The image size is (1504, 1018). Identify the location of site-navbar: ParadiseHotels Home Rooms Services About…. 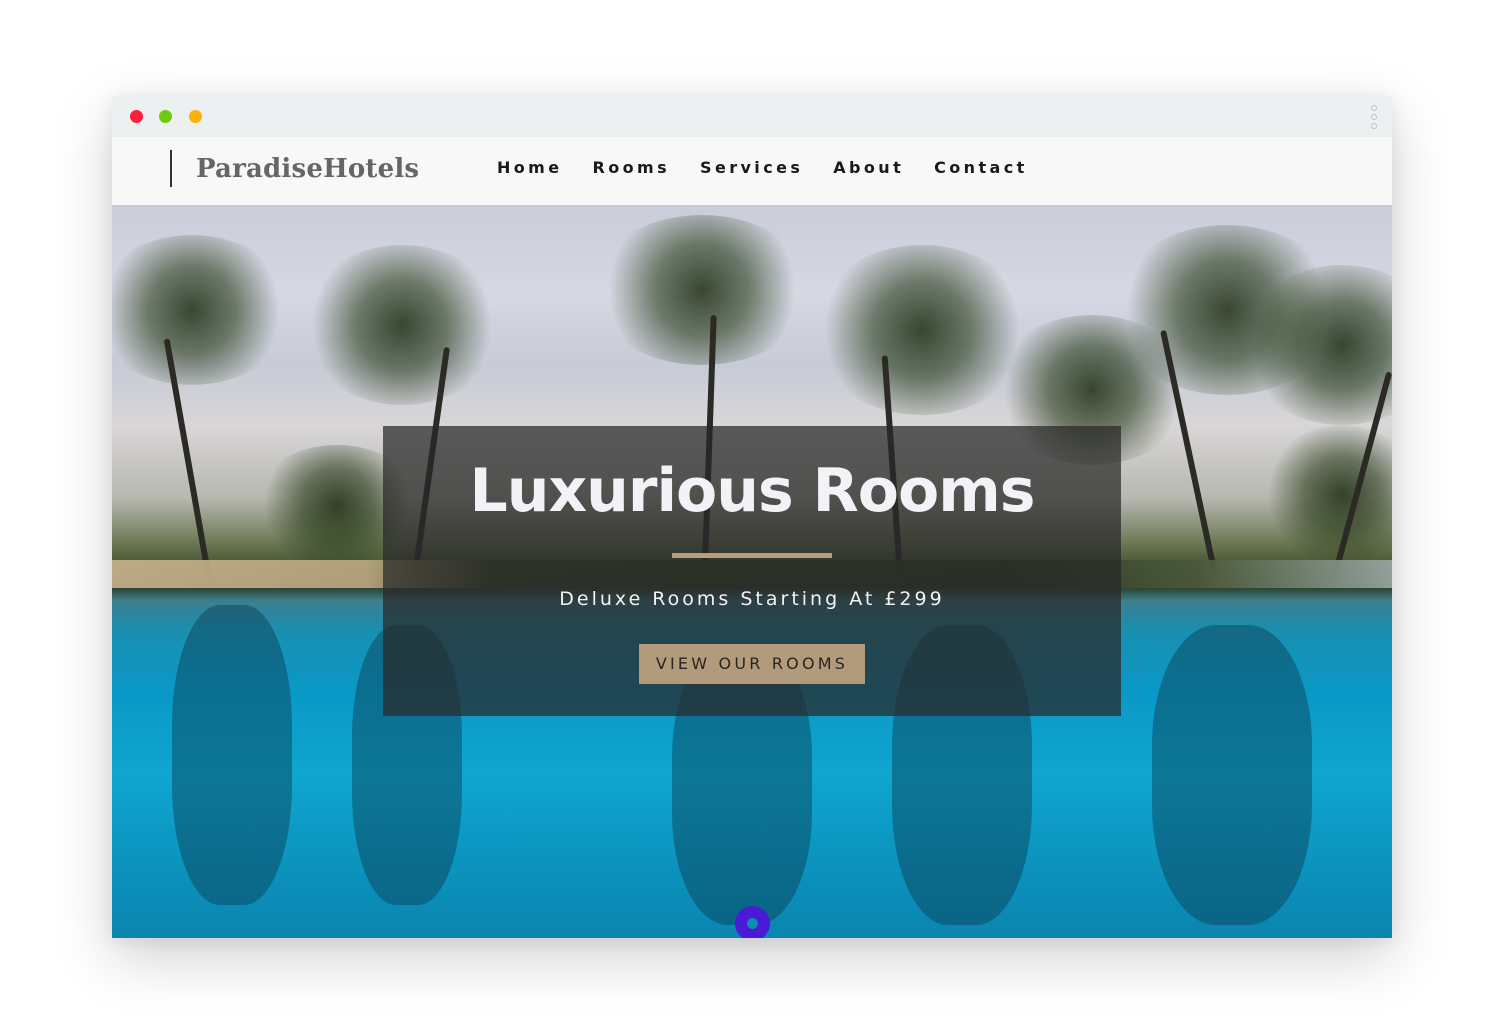
(752, 171).